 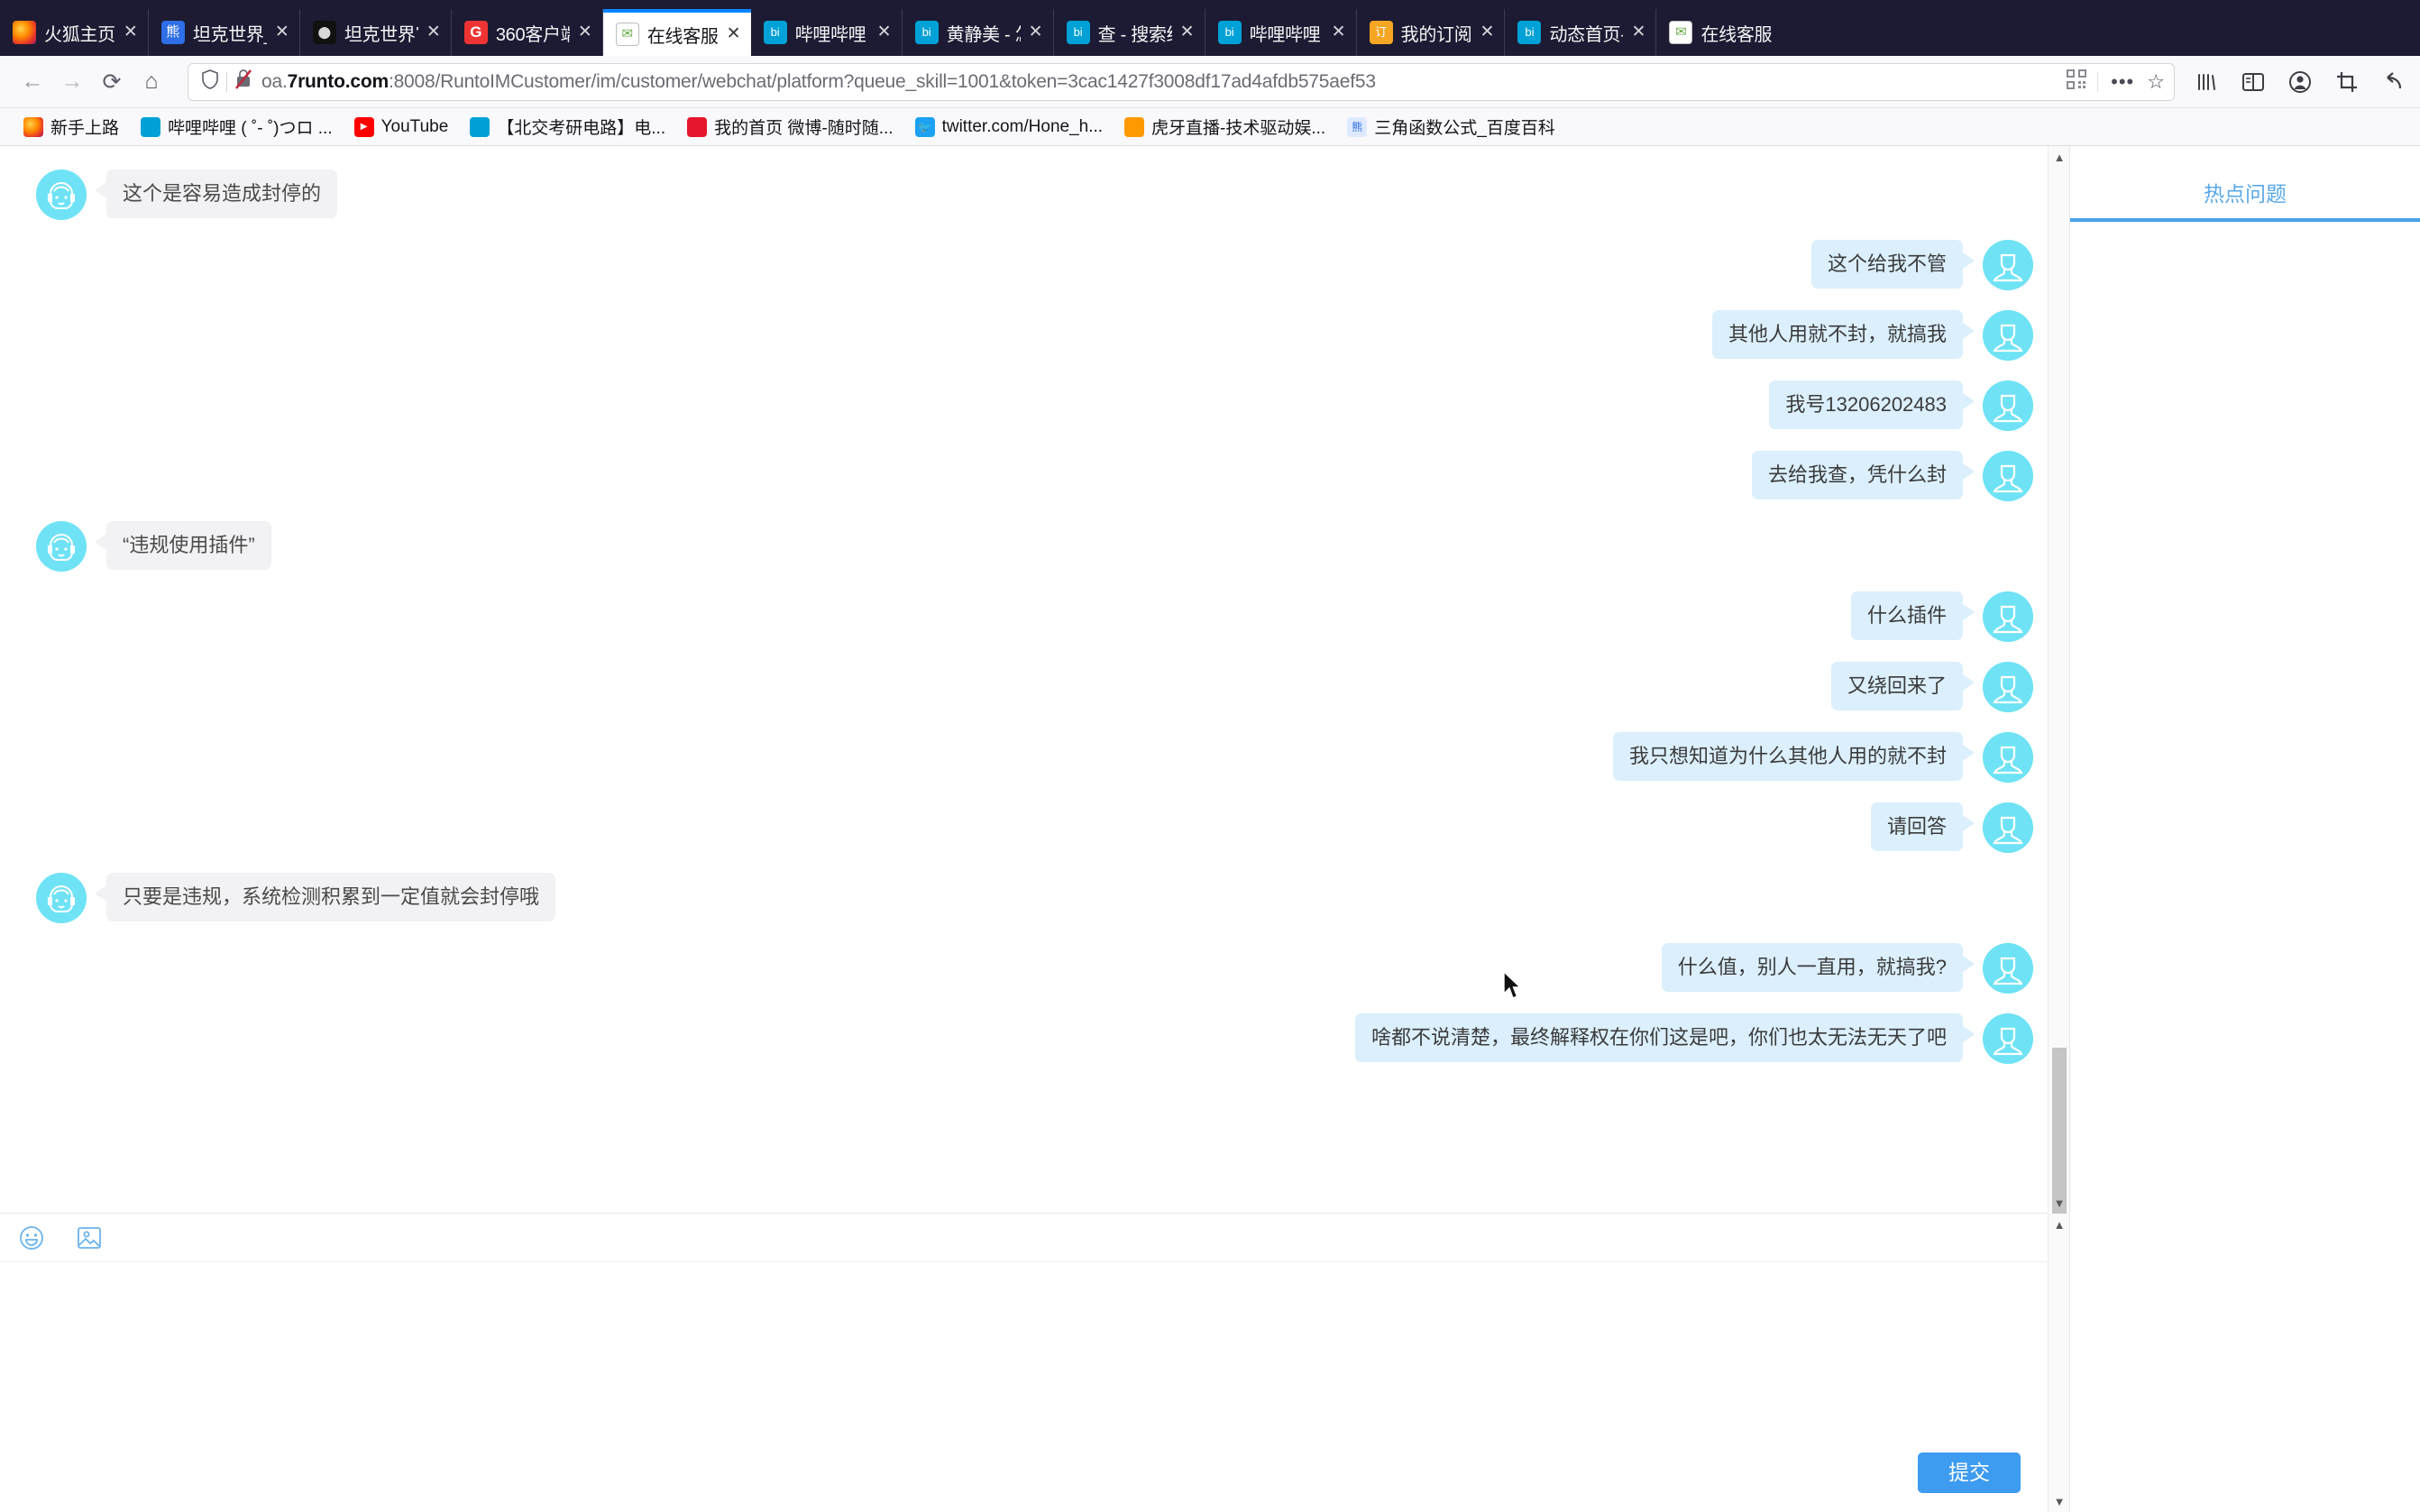 I want to click on tank-icon, so click(x=324, y=33).